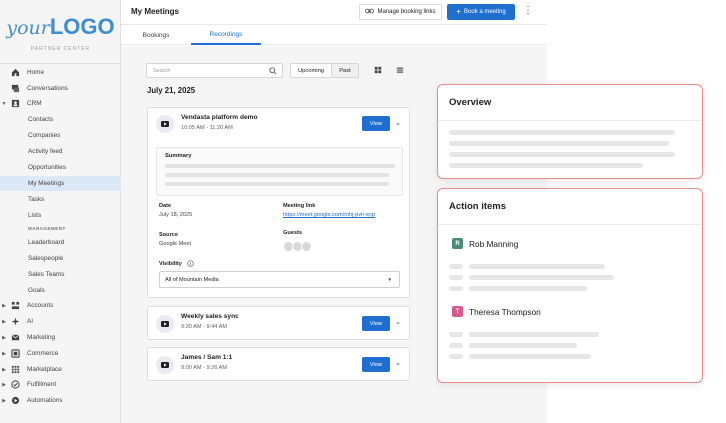  Describe the element at coordinates (60, 199) in the screenshot. I see `sidebar-item-tasks: Tasks` at that location.